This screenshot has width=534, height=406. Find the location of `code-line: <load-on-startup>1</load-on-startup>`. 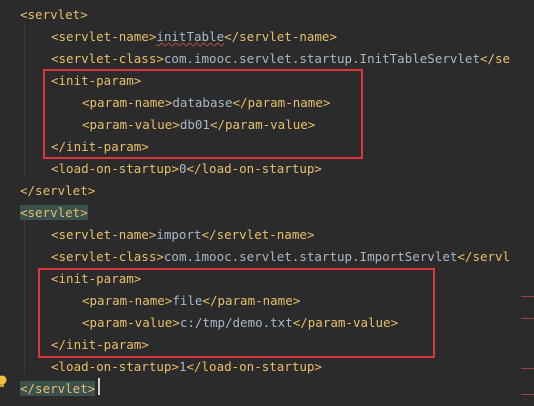

code-line: <load-on-startup>1</load-on-startup> is located at coordinates (267, 367).